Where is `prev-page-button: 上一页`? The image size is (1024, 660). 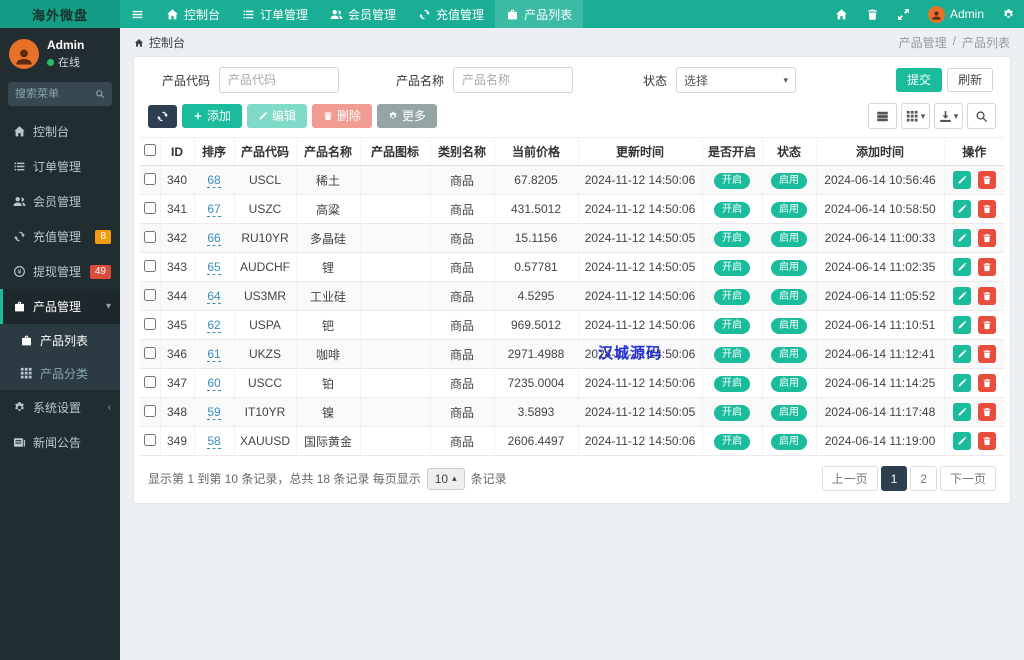
prev-page-button: 上一页 is located at coordinates (849, 478).